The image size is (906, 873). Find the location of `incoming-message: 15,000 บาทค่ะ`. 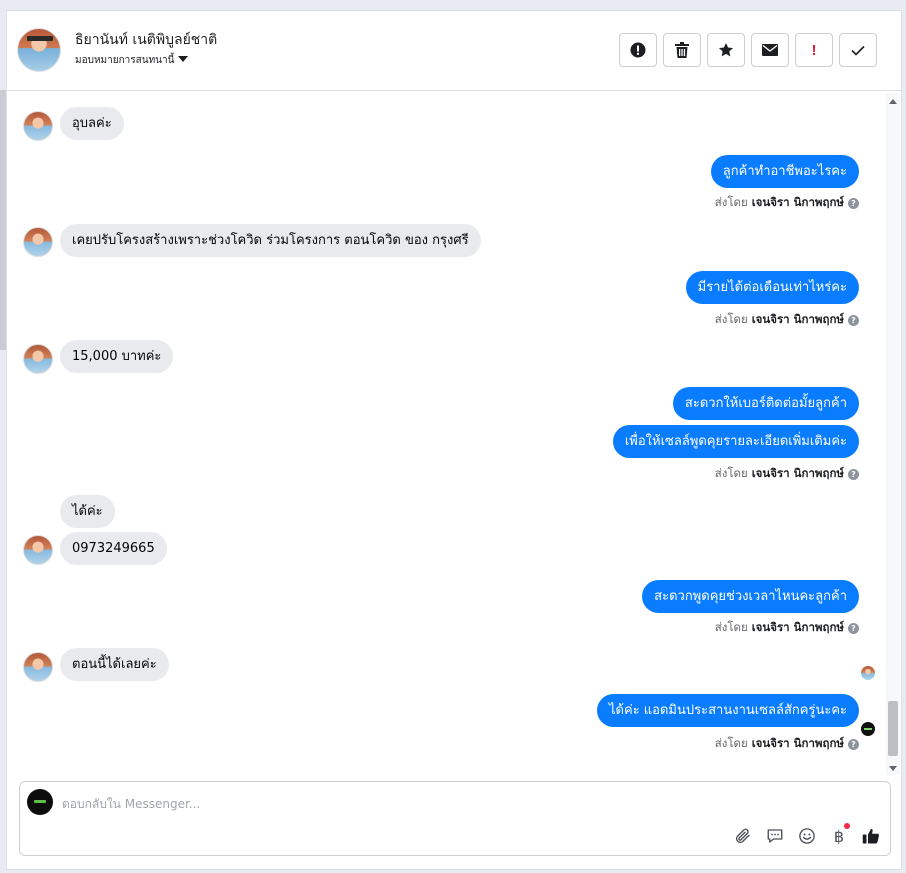

incoming-message: 15,000 บาทค่ะ is located at coordinates (117, 356).